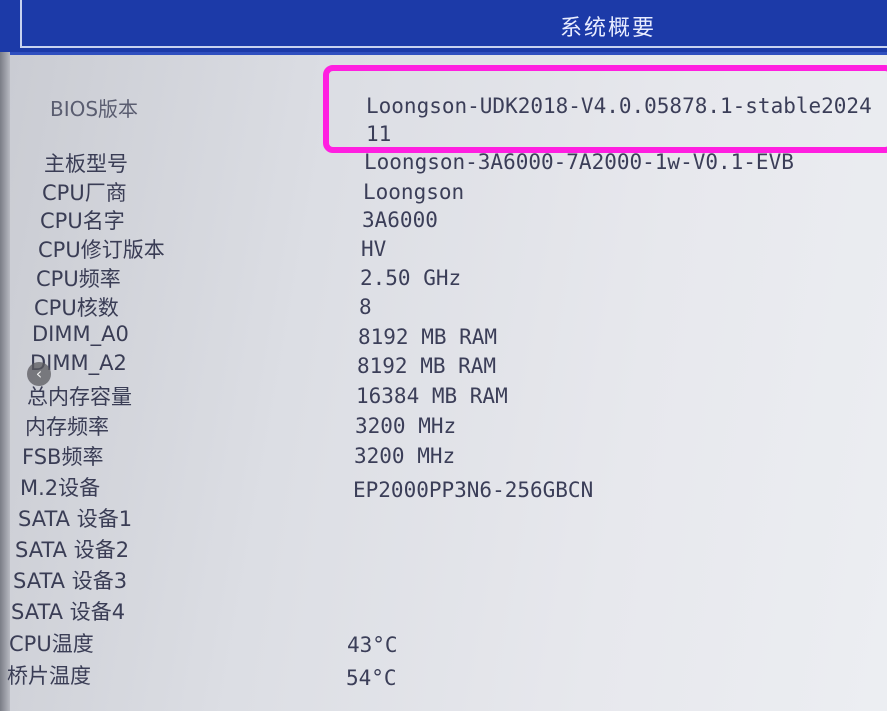 The image size is (887, 711). I want to click on value-total-memory: 16384 MB RAM, so click(432, 396).